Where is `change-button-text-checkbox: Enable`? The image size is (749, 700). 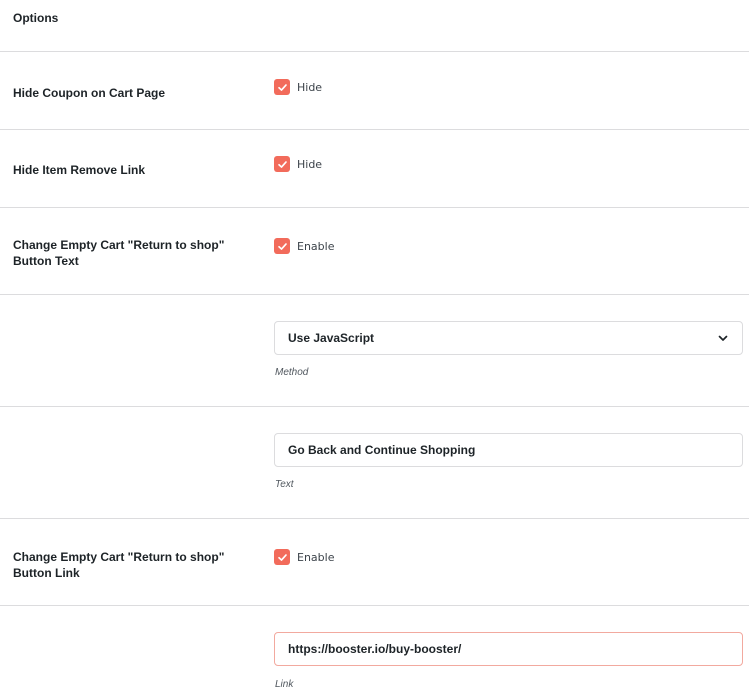
change-button-text-checkbox: Enable is located at coordinates (304, 246).